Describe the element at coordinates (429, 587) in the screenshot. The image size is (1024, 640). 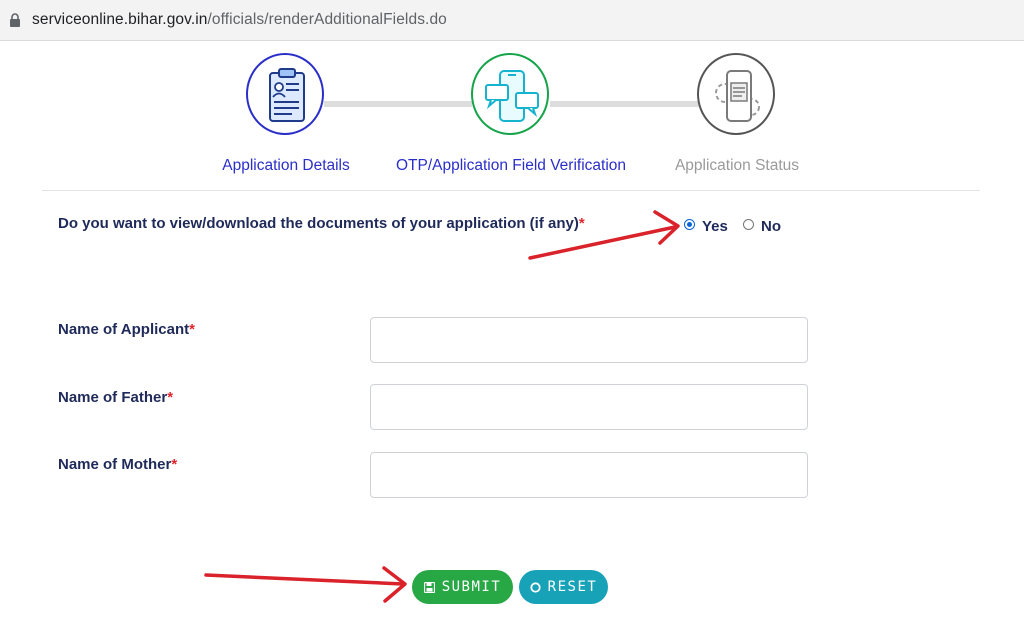
I see `floppy-disk-icon` at that location.